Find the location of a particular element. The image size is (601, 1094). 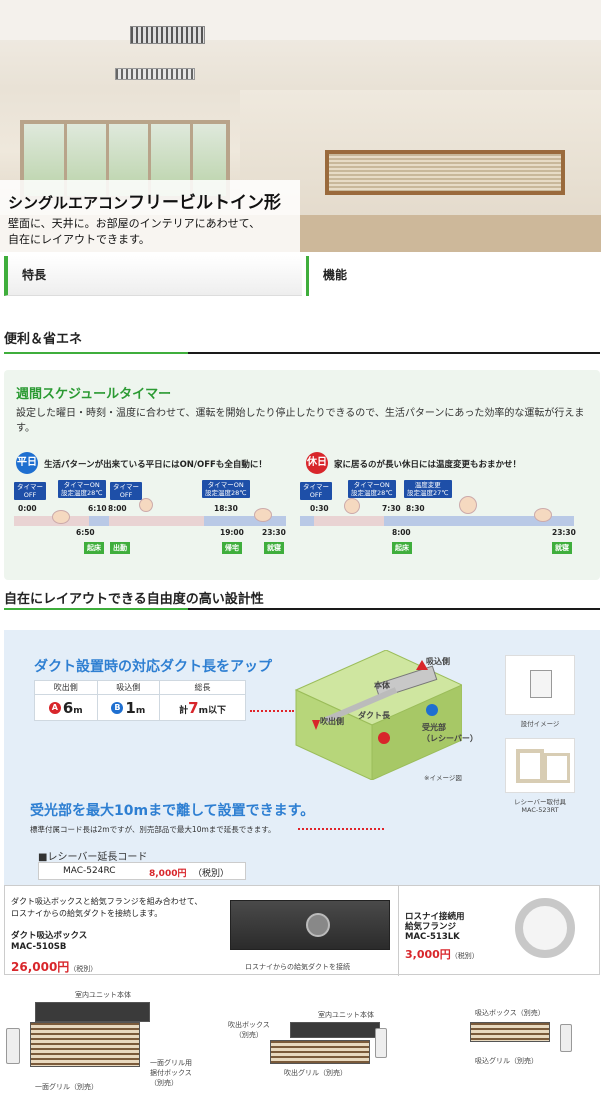

duct-table-header: 総長 is located at coordinates (202, 687).